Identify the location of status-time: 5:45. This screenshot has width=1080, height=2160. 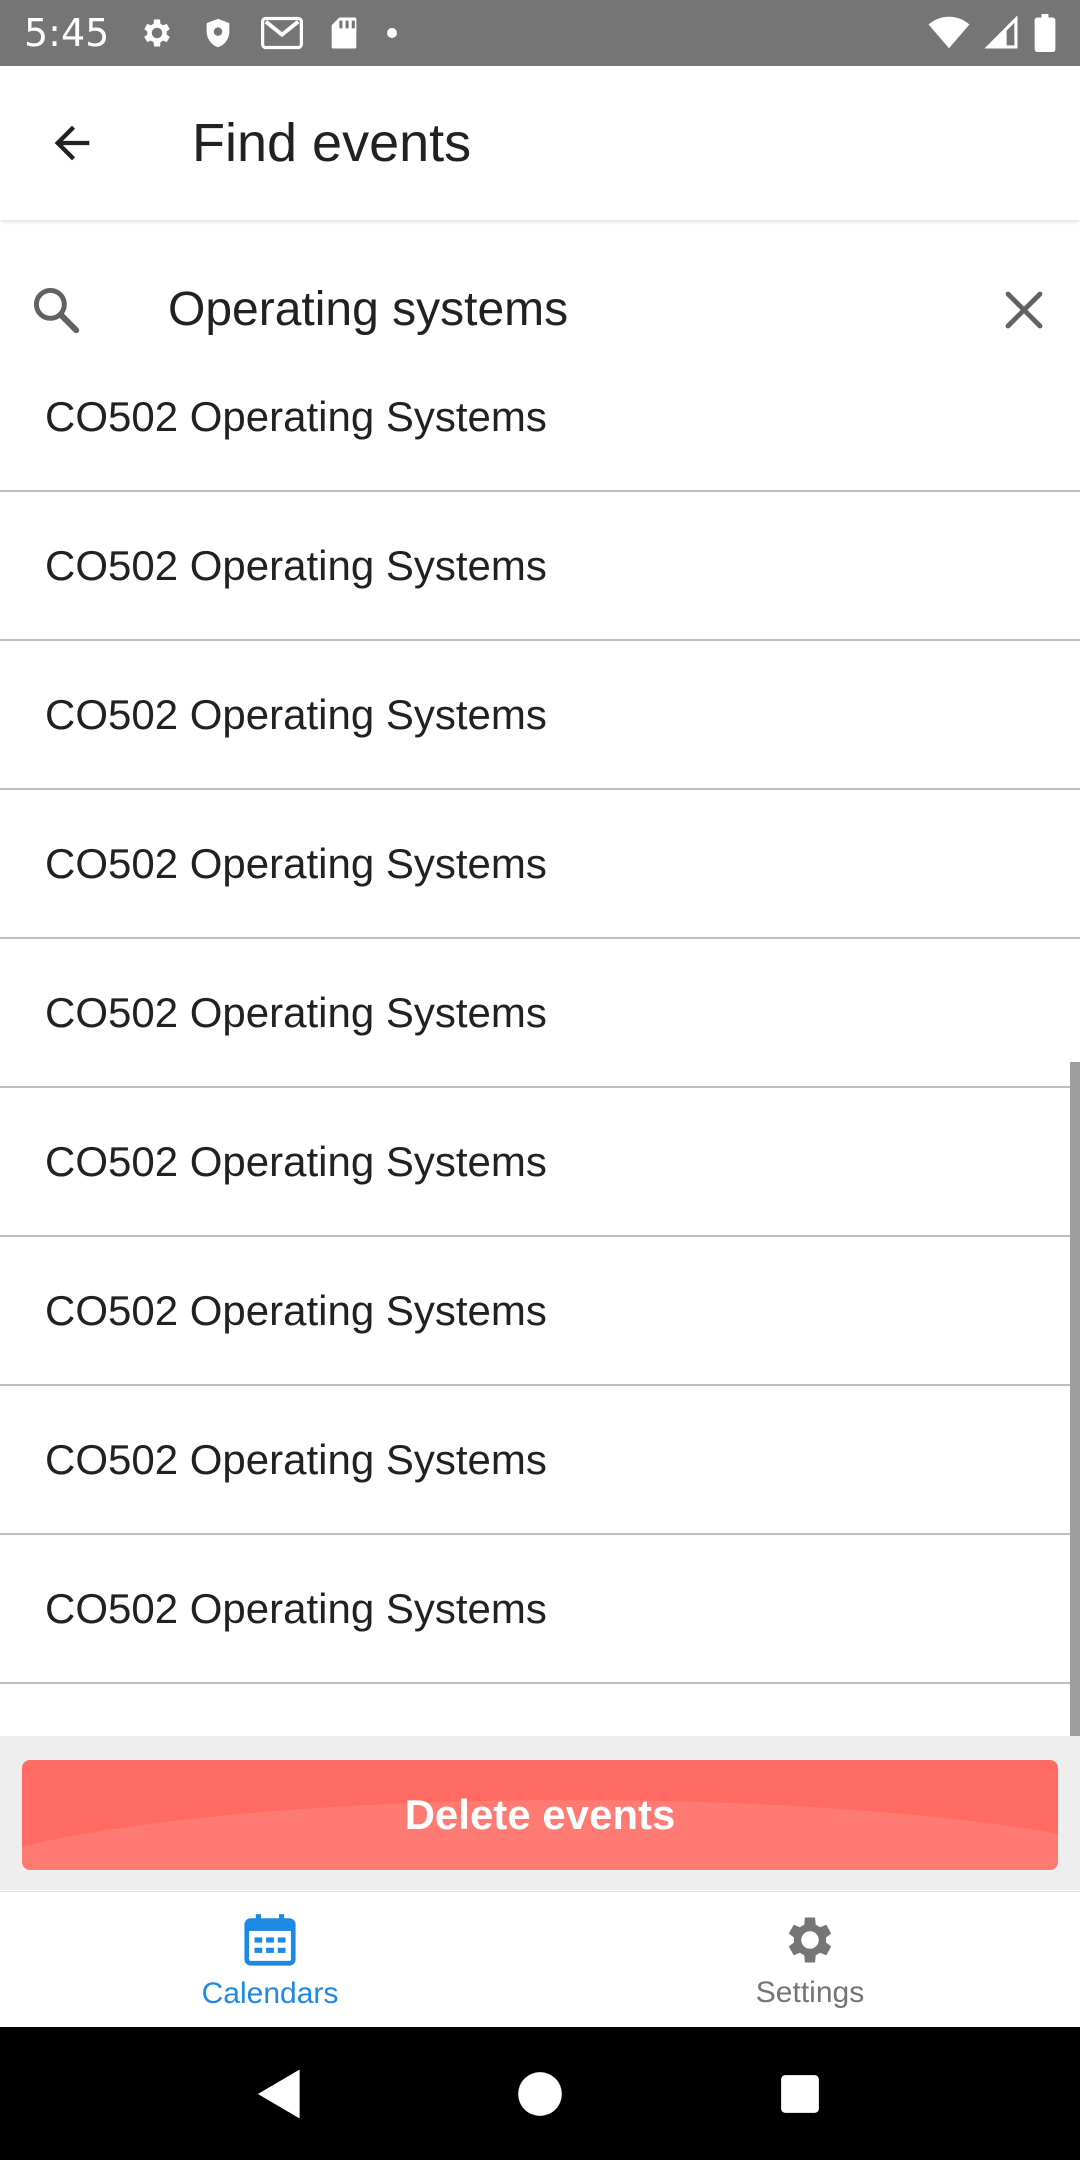
(67, 33).